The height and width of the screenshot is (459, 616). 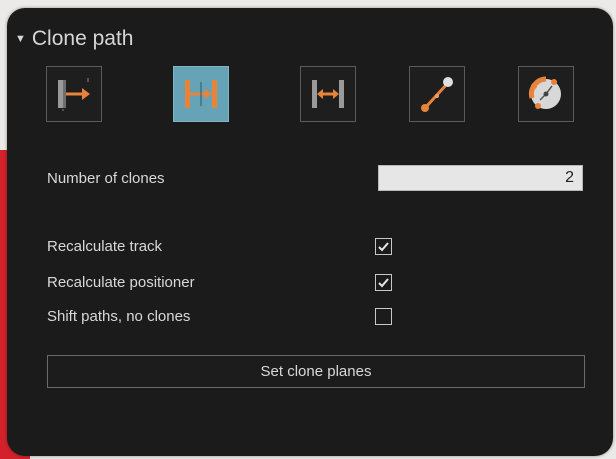 I want to click on clone-rotate-button, so click(x=546, y=94).